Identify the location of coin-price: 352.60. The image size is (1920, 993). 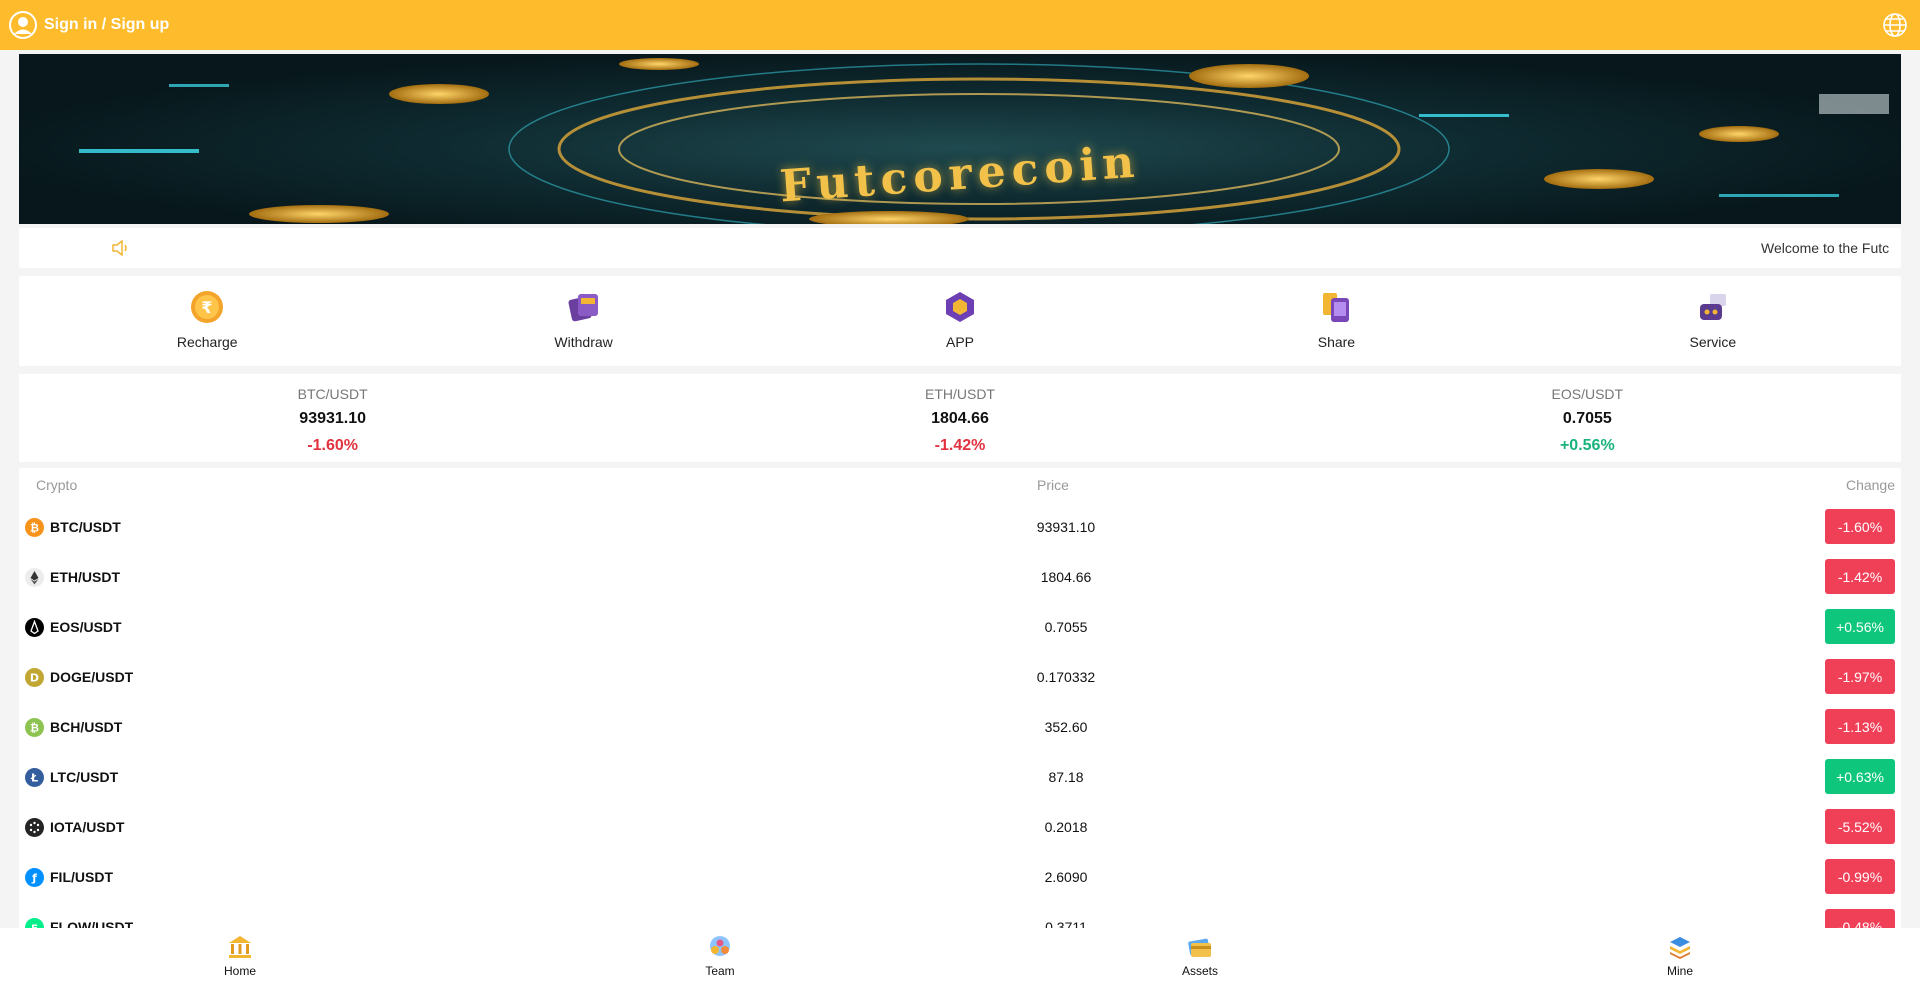
(1066, 727).